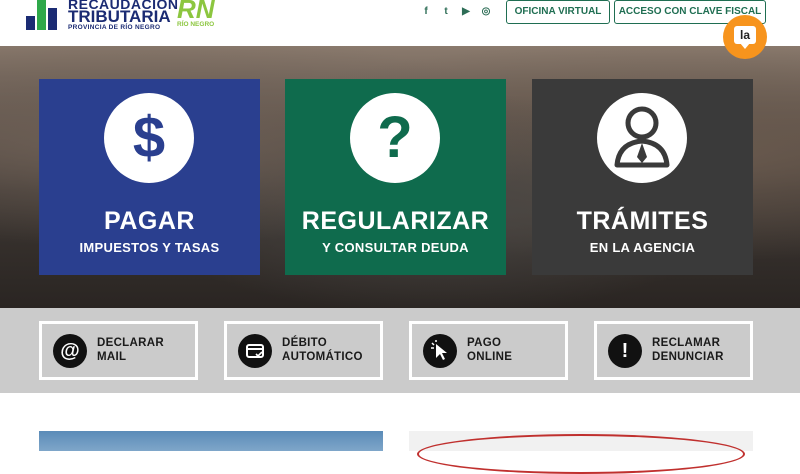 This screenshot has width=800, height=474. I want to click on cursor-click-icon, so click(440, 351).